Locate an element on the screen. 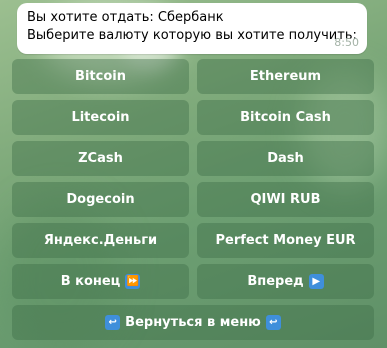  keyboard-row: Bitcoin Ethereum is located at coordinates (193, 76).